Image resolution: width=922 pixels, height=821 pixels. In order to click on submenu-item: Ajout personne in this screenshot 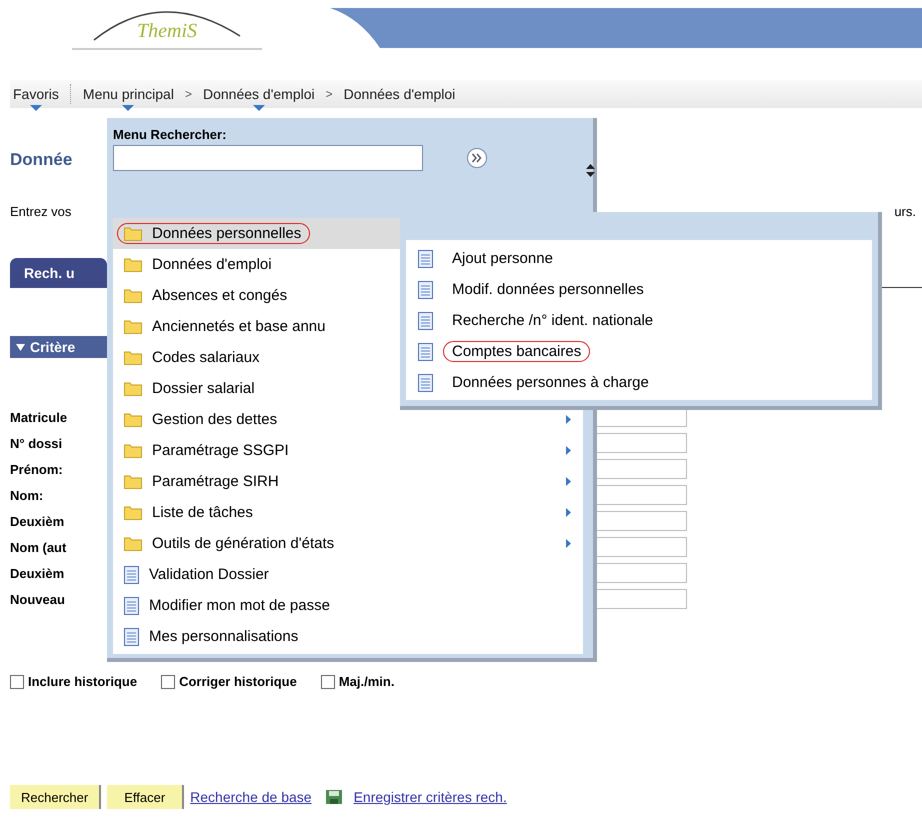, I will do `click(639, 258)`.